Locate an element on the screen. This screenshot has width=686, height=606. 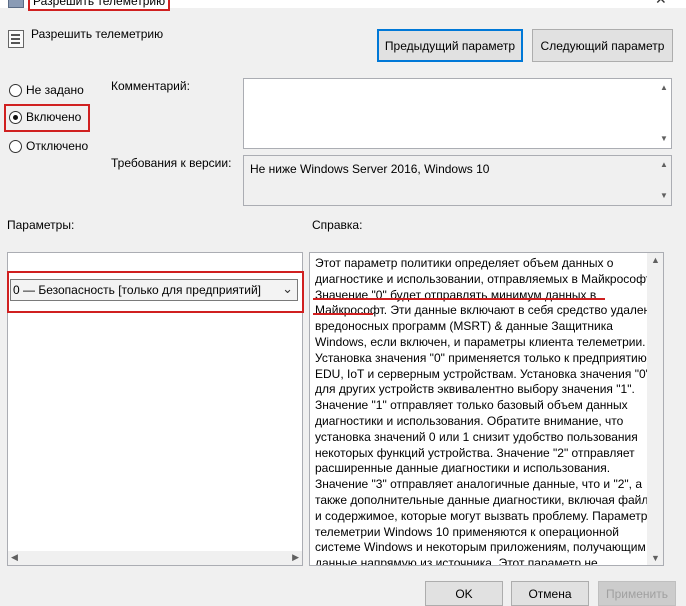
scroll-left-icon: ◀ is located at coordinates (14, 557).